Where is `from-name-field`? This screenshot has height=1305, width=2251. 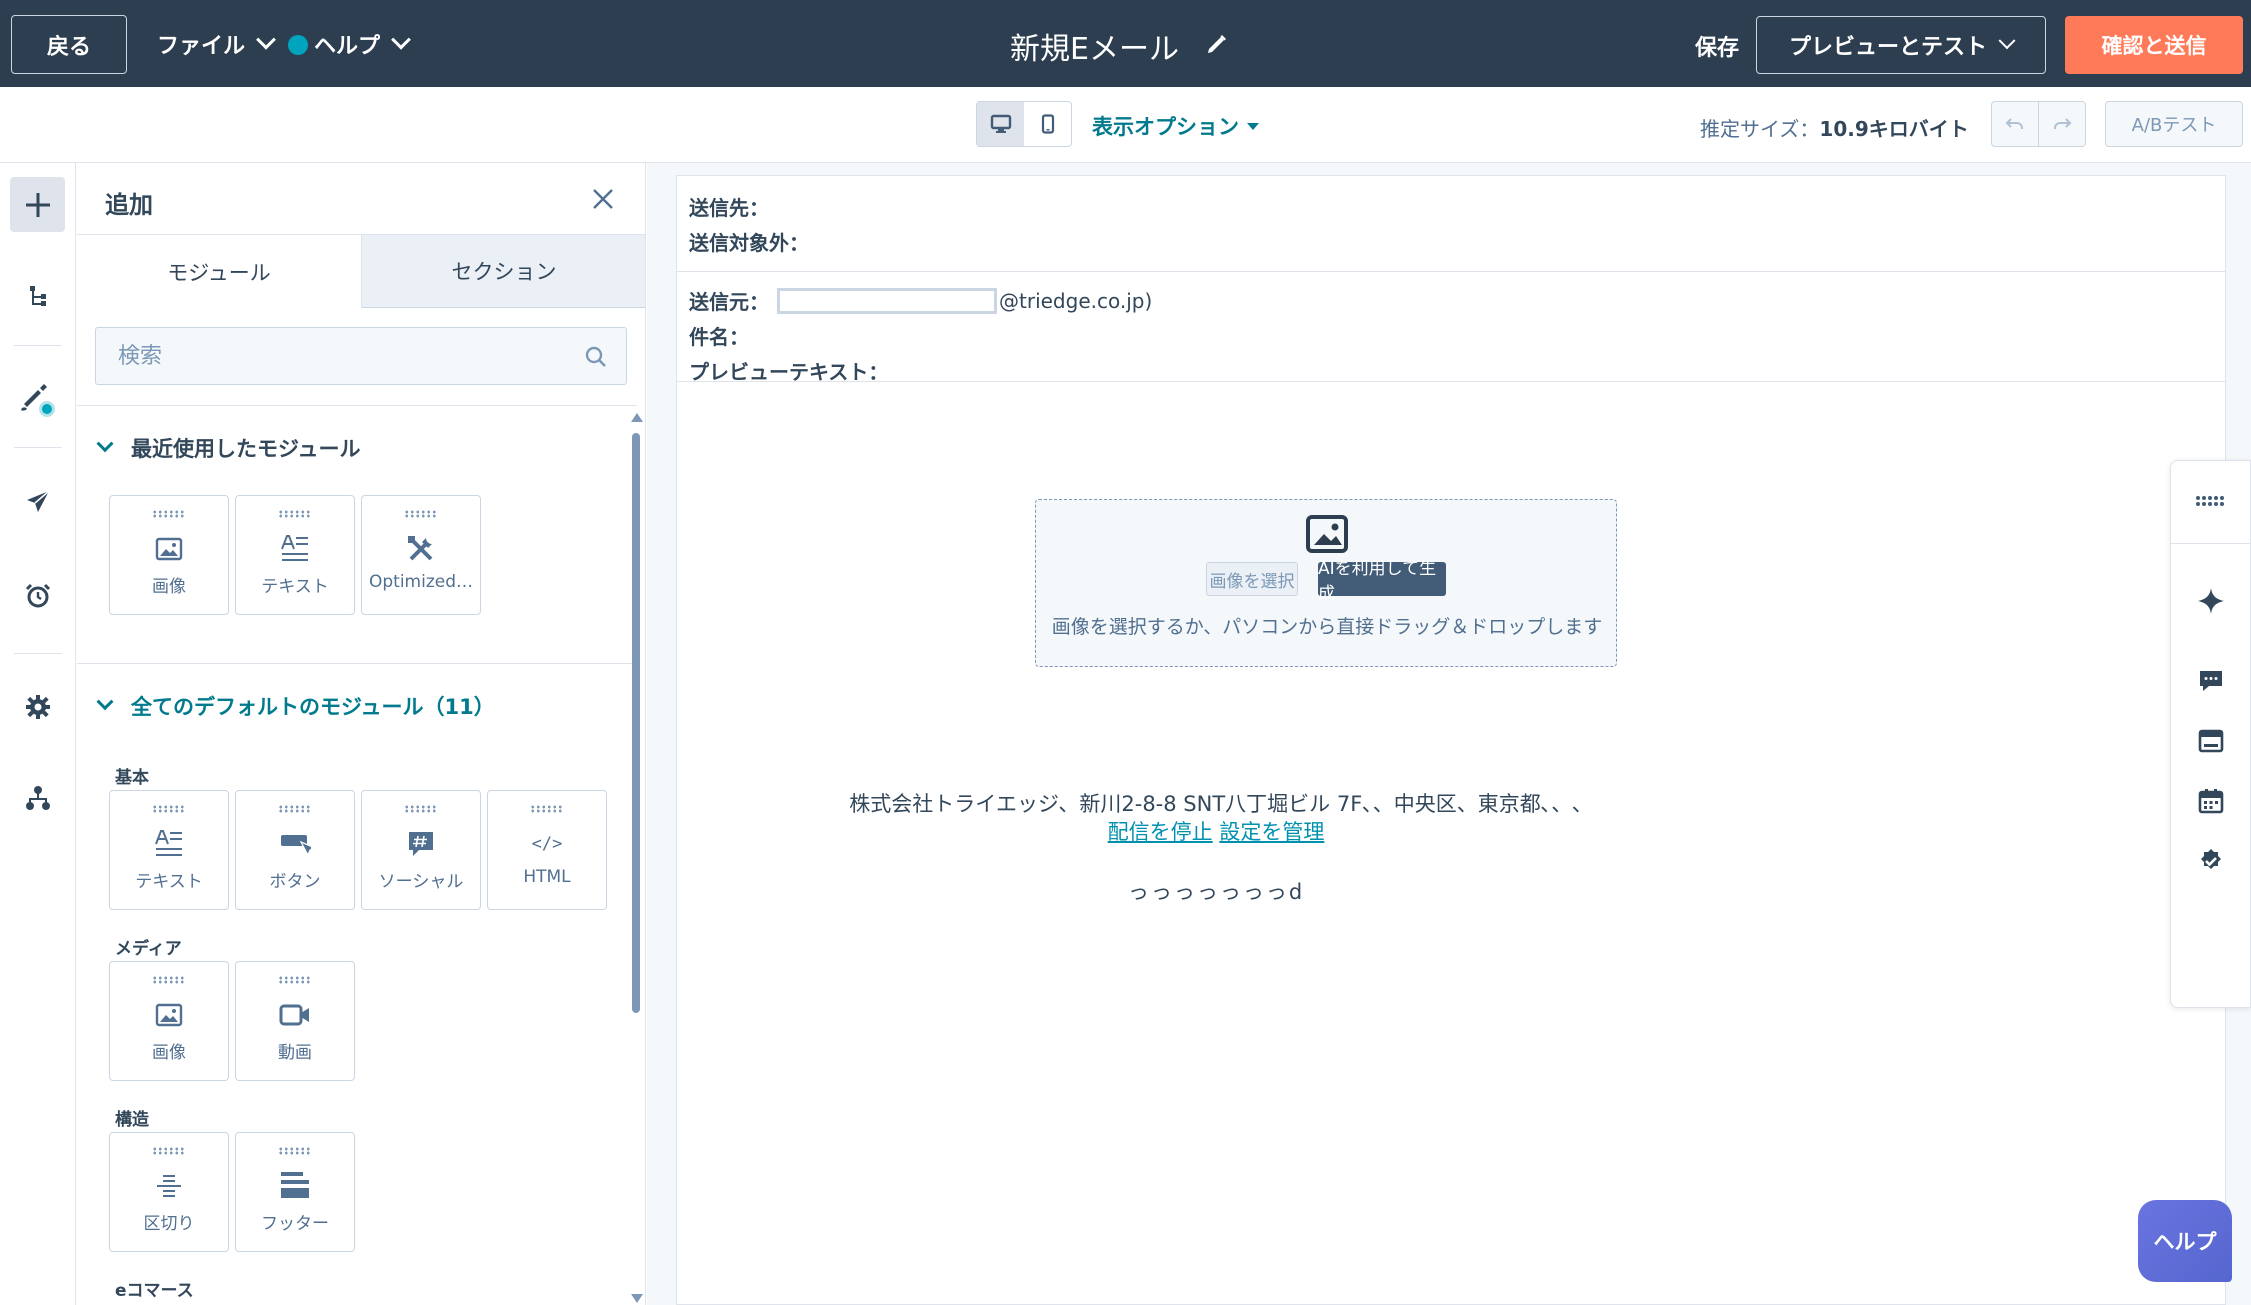 from-name-field is located at coordinates (887, 300).